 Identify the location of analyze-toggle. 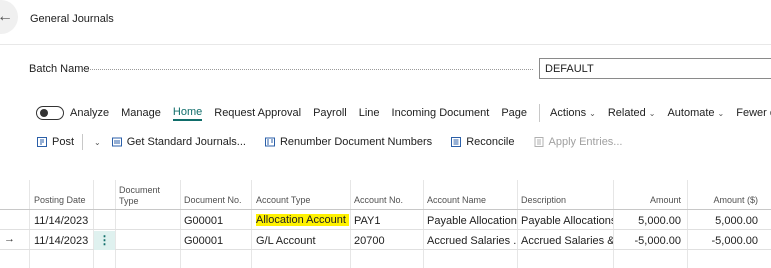
(50, 113).